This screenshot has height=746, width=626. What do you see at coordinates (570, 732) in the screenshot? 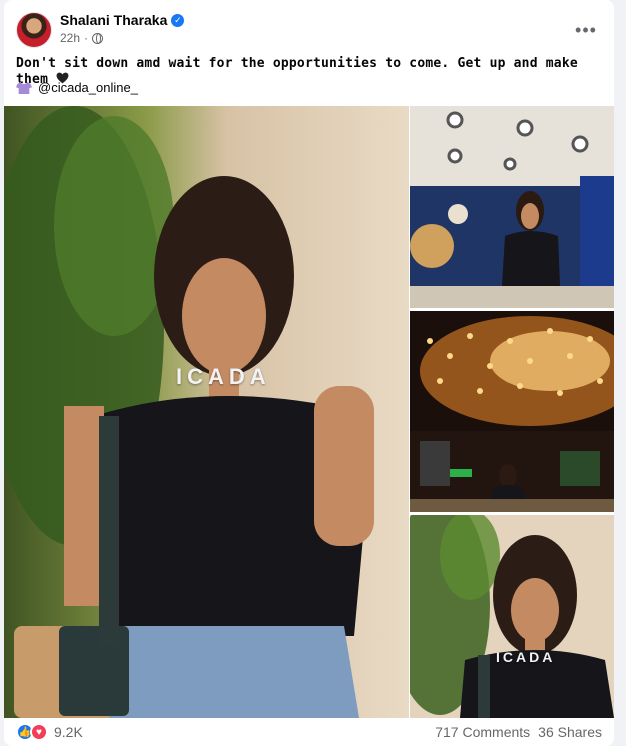
I see `shares-count-link: 36 Shares` at bounding box center [570, 732].